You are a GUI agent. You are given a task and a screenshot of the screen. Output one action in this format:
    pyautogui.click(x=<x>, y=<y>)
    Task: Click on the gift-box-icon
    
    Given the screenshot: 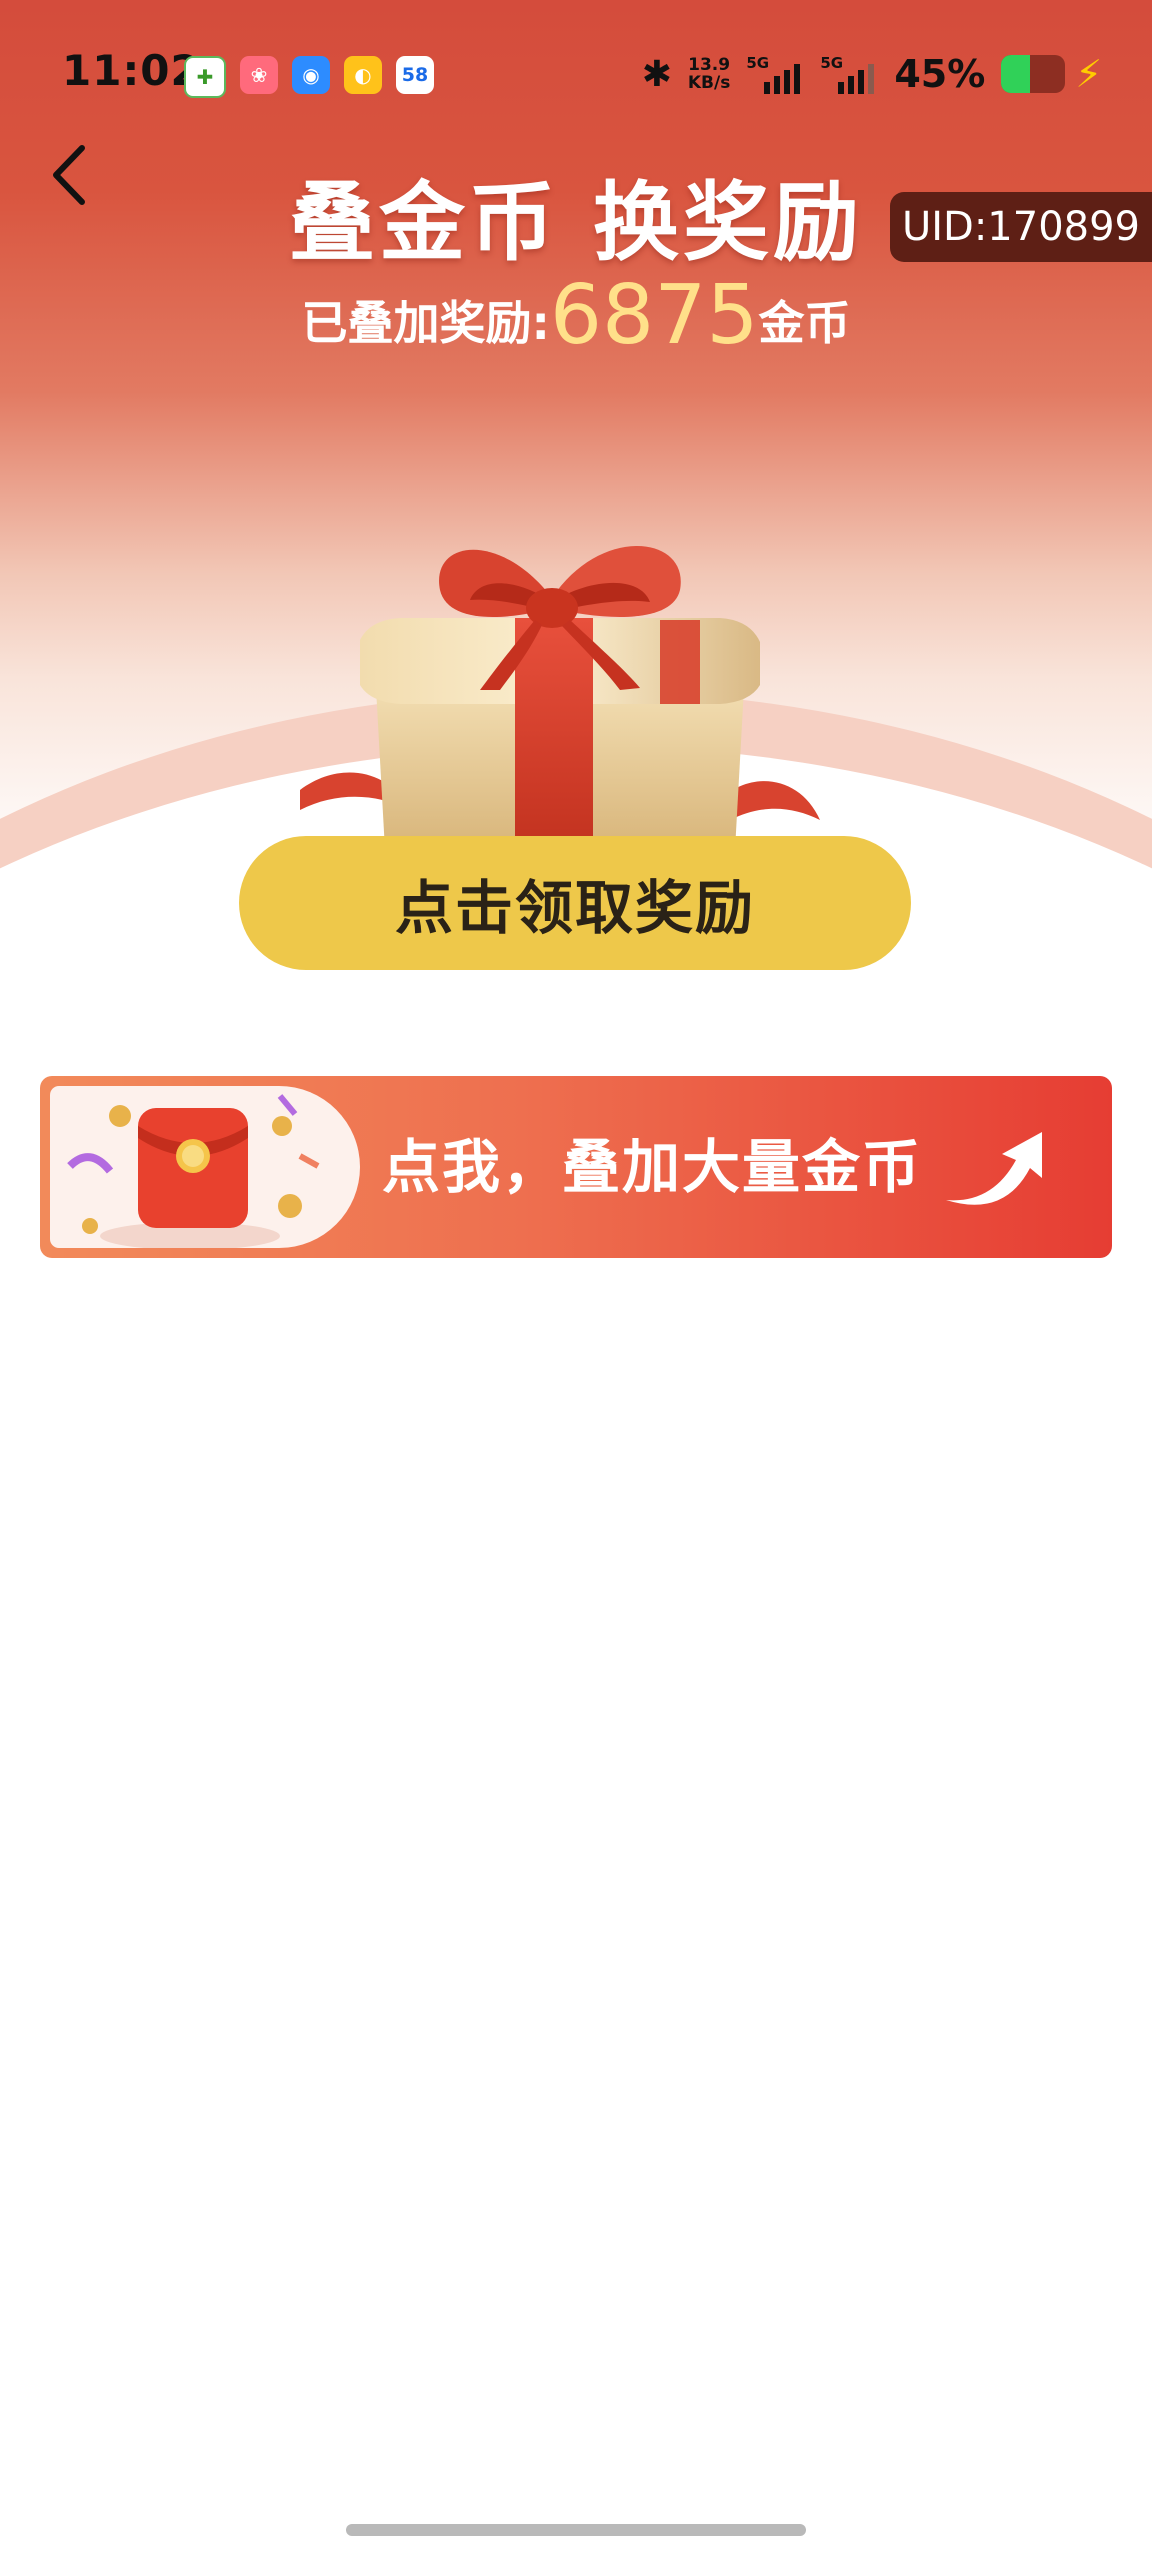 What is the action you would take?
    pyautogui.click(x=560, y=697)
    